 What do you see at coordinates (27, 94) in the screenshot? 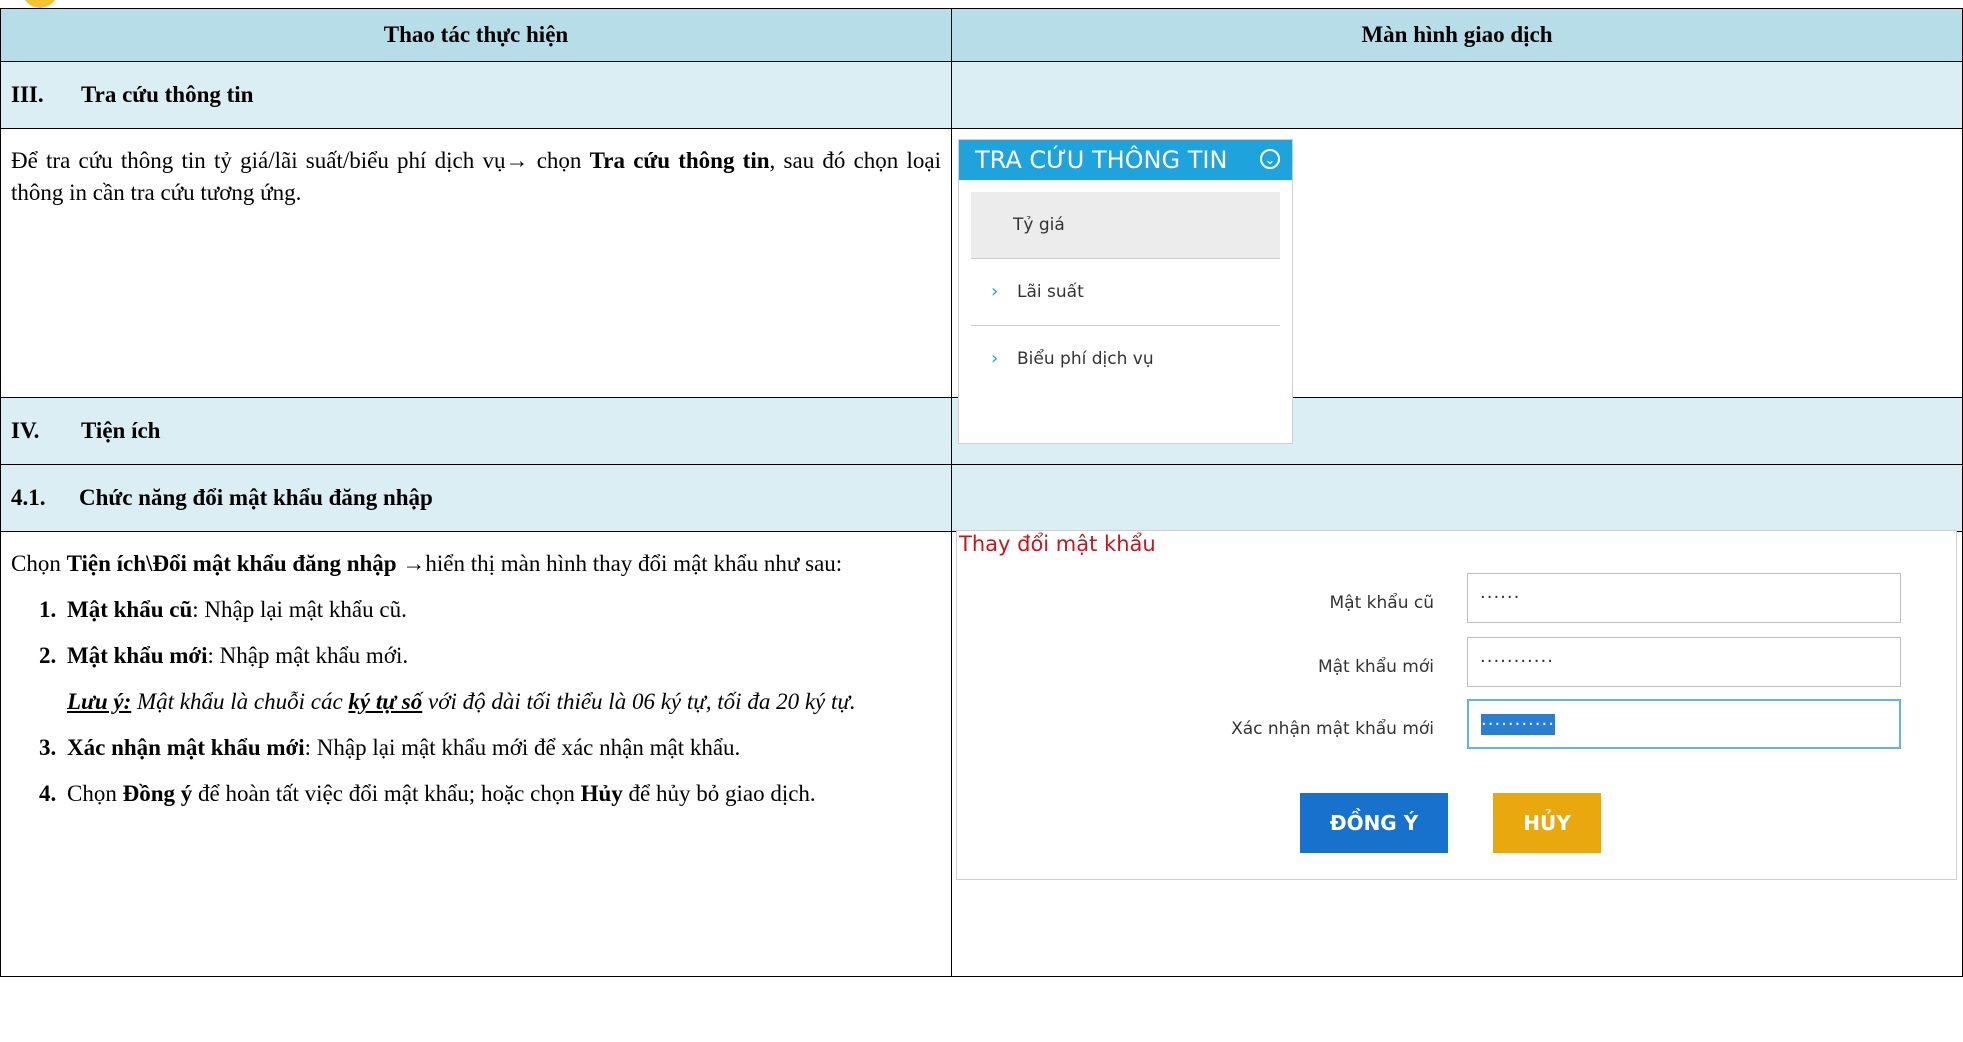
I see `section-number: III.` at bounding box center [27, 94].